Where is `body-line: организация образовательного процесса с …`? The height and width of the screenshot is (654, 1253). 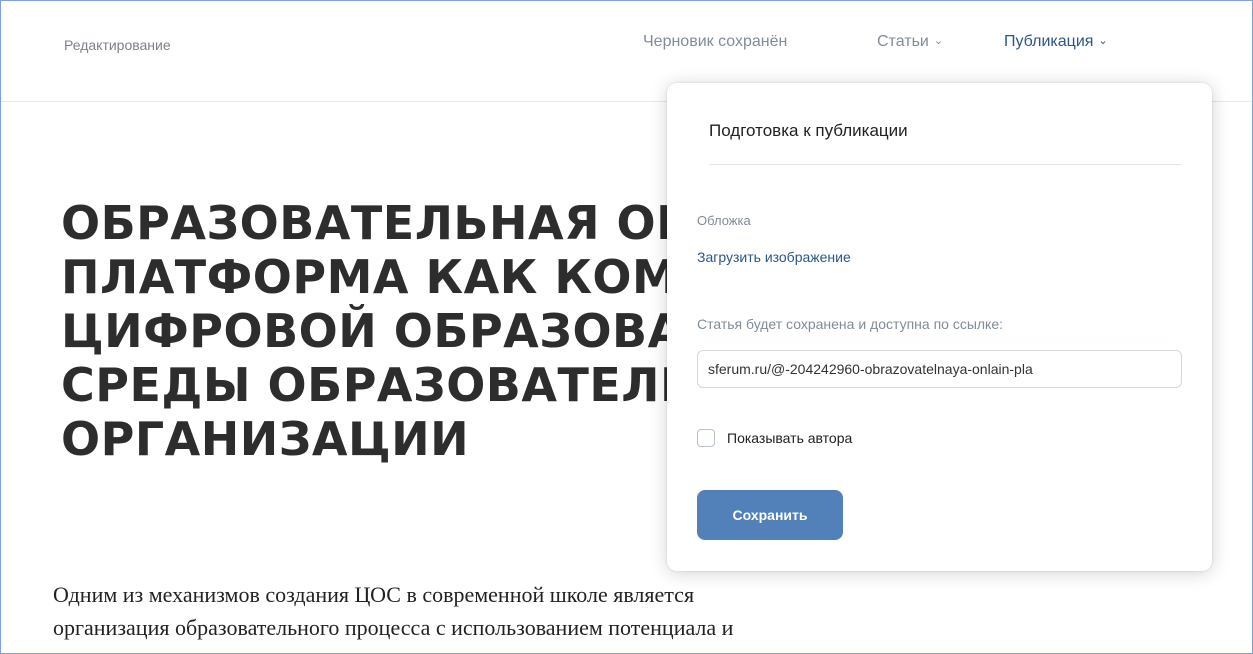 body-line: организация образовательного процесса с … is located at coordinates (393, 627).